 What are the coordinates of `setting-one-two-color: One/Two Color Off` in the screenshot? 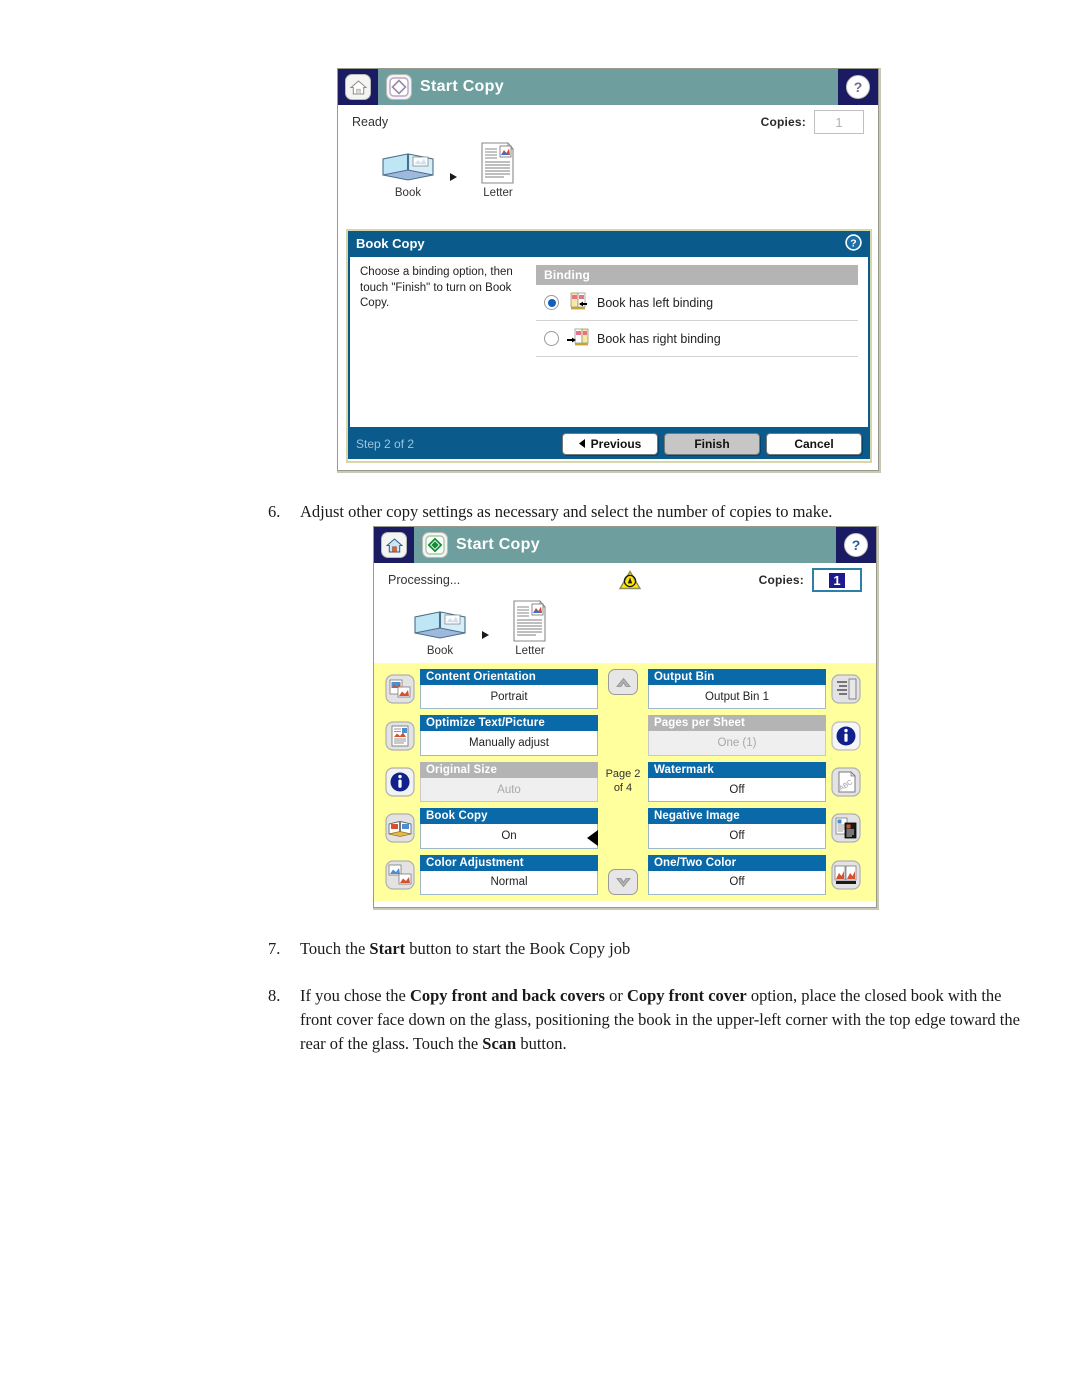 It's located at (757, 875).